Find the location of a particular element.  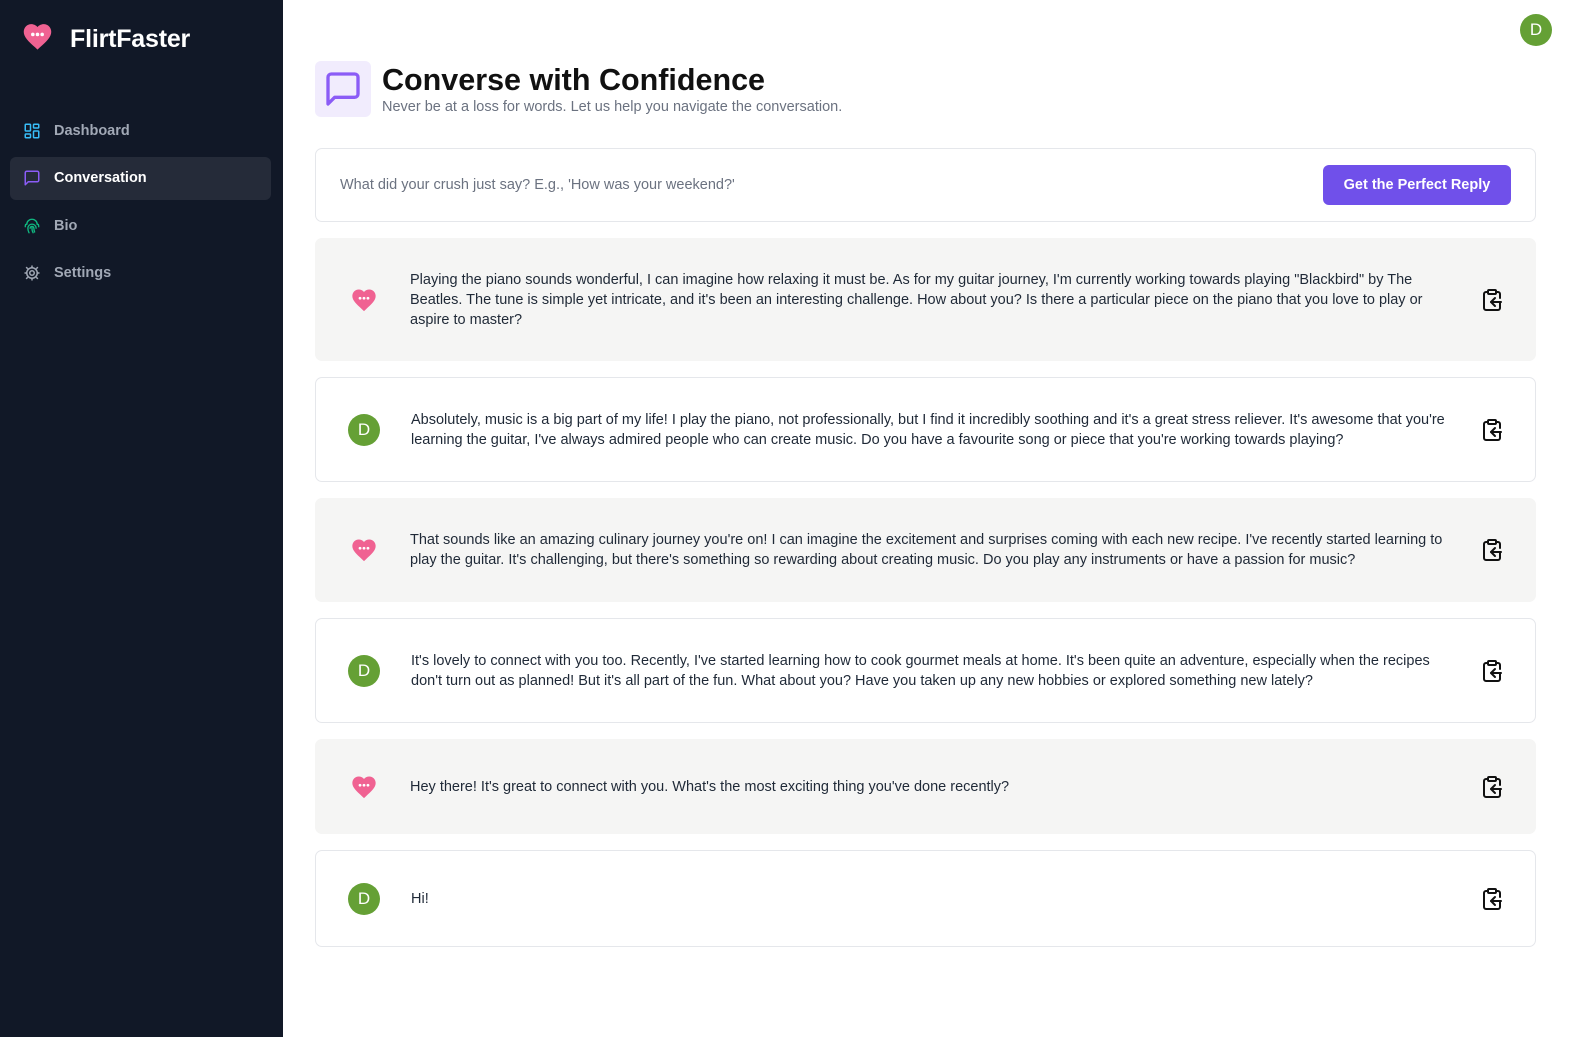

sidebar-item-label: Bio is located at coordinates (66, 225).